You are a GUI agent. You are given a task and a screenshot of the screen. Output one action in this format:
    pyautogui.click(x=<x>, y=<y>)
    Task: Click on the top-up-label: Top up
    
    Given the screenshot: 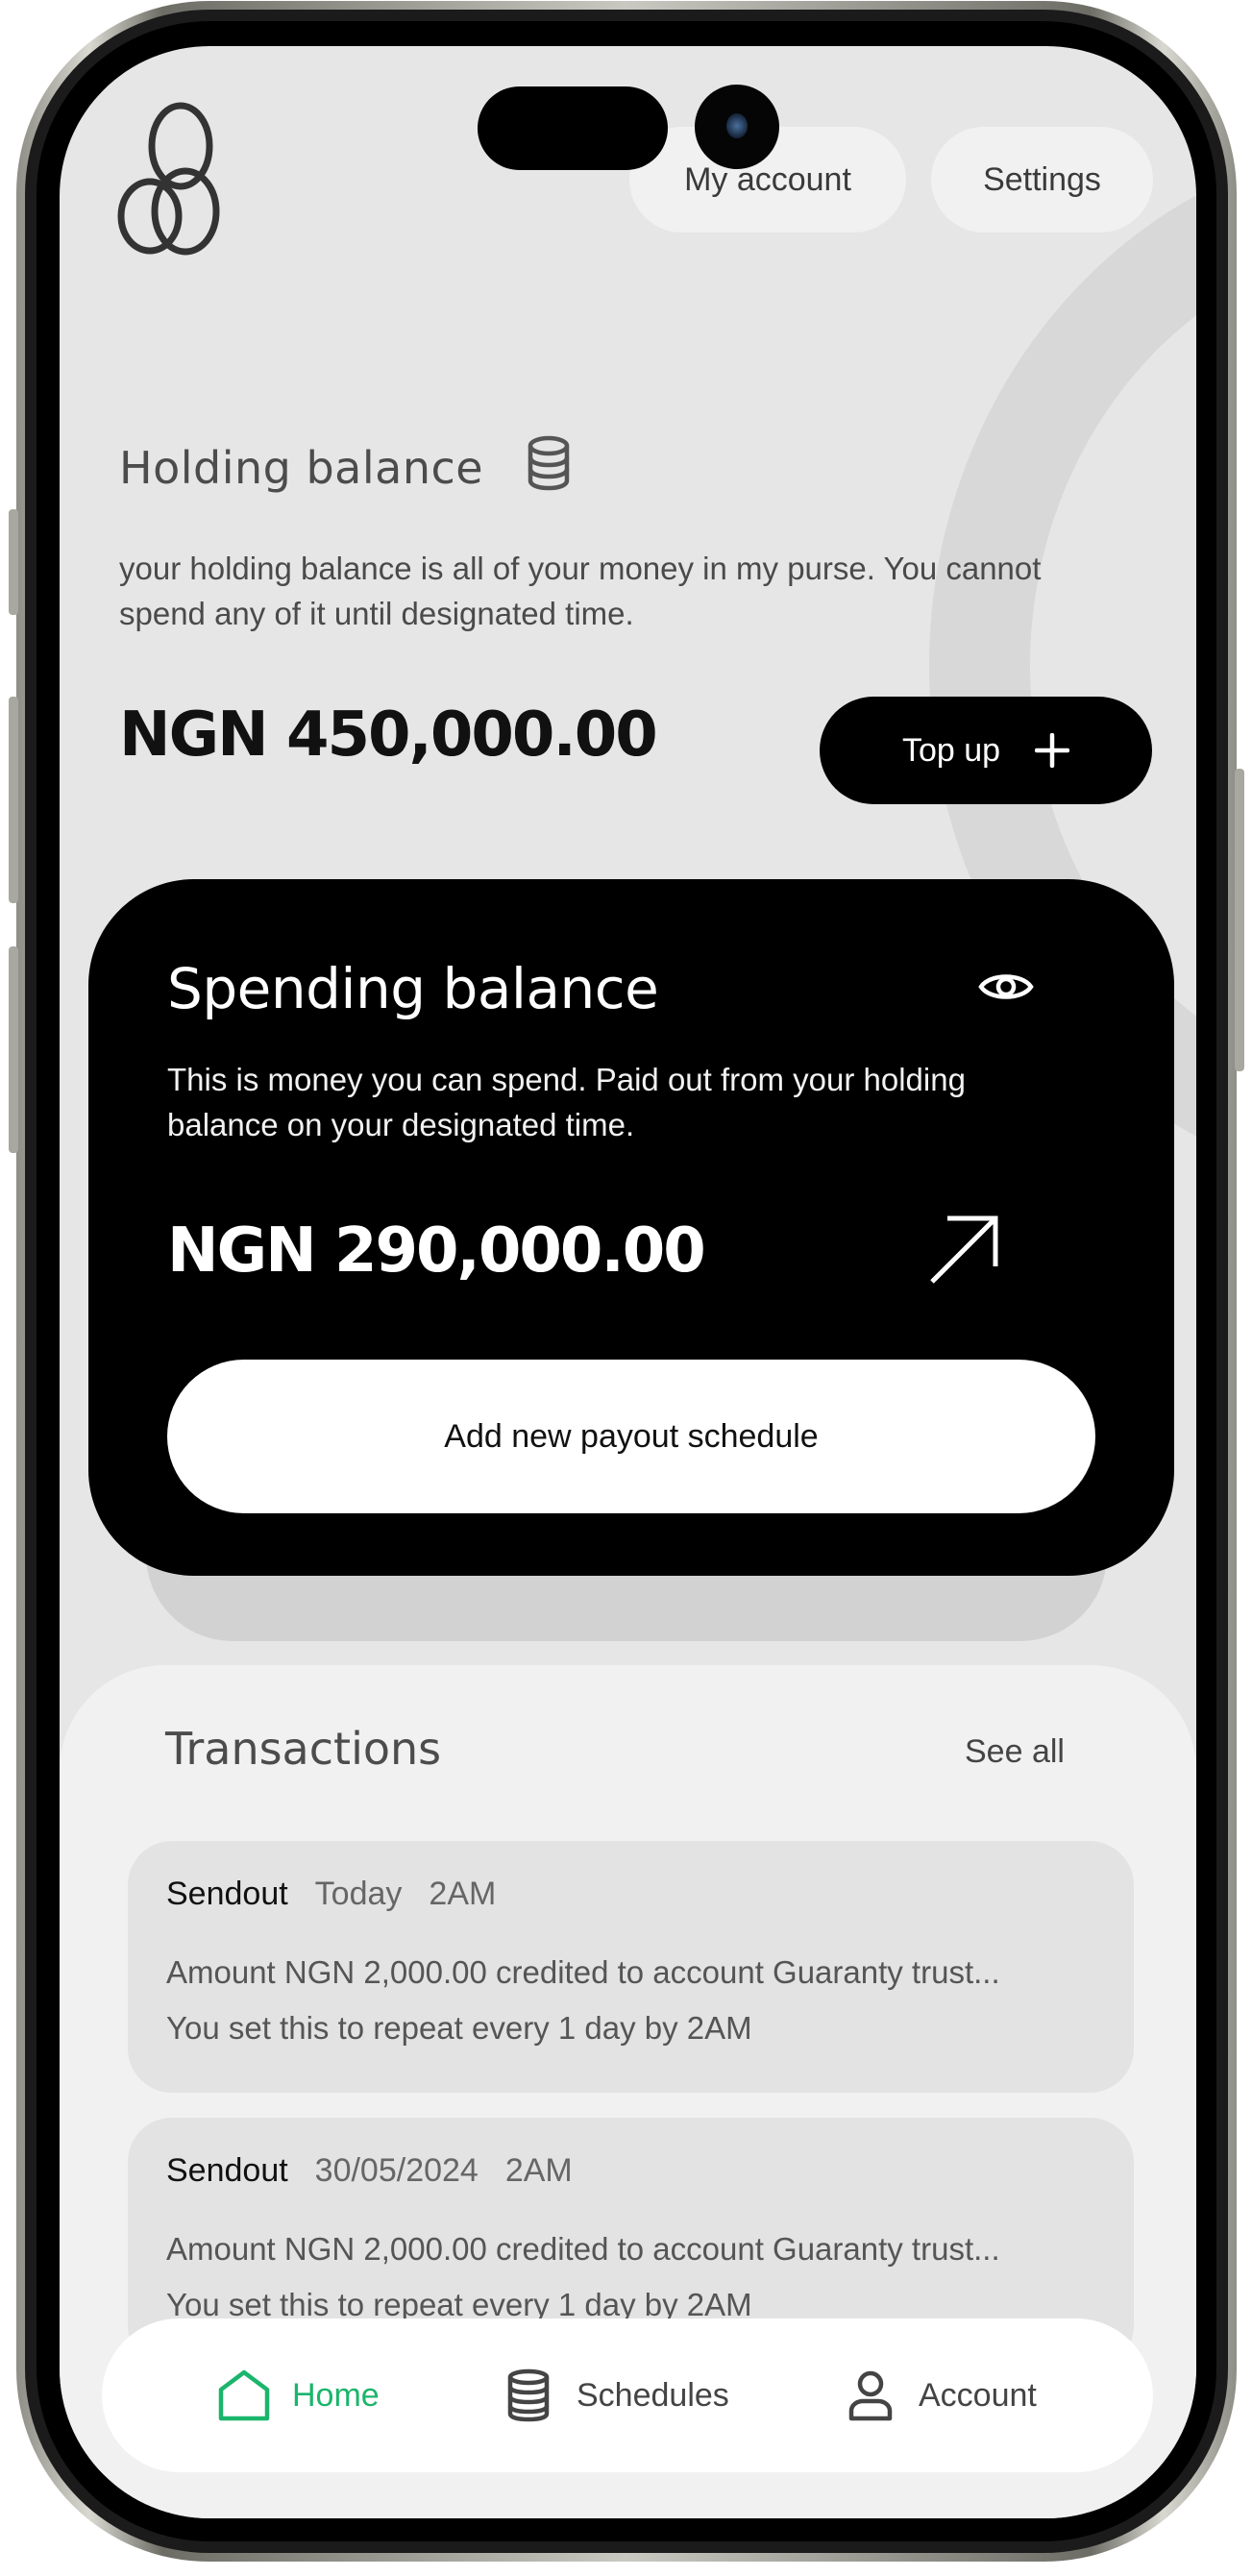 What is the action you would take?
    pyautogui.click(x=951, y=750)
    